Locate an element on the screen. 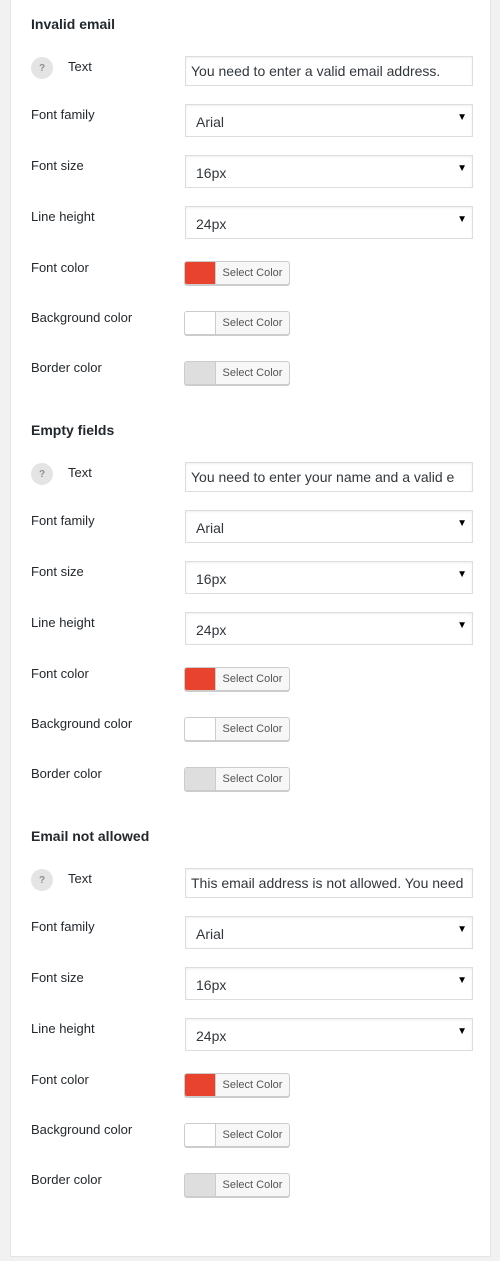  section-title: Invalid email is located at coordinates (73, 24).